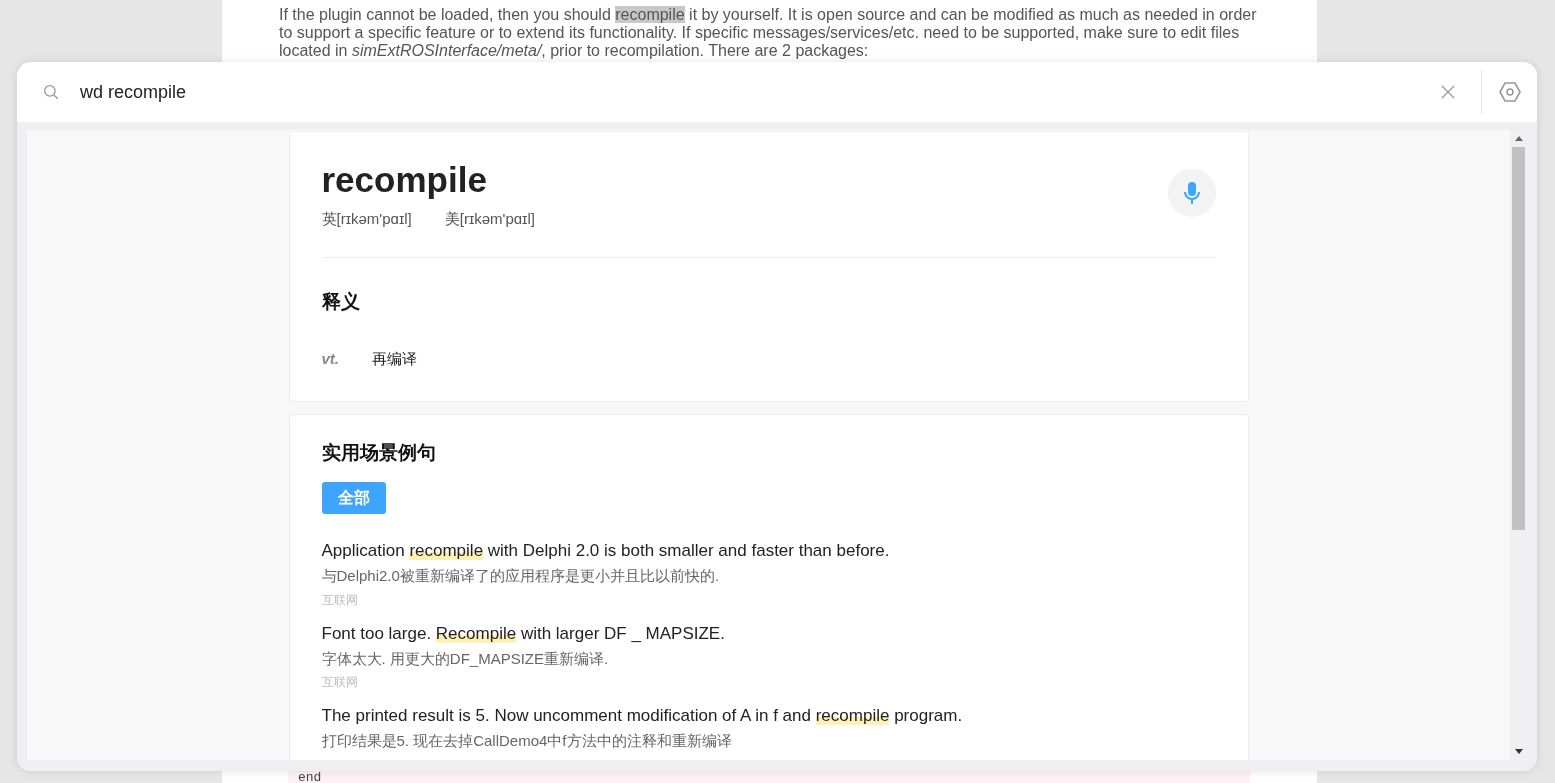 Image resolution: width=1555 pixels, height=783 pixels. I want to click on example-sentence: Font too large. Recompile with larger DF _ MAPSIZE., so click(523, 633).